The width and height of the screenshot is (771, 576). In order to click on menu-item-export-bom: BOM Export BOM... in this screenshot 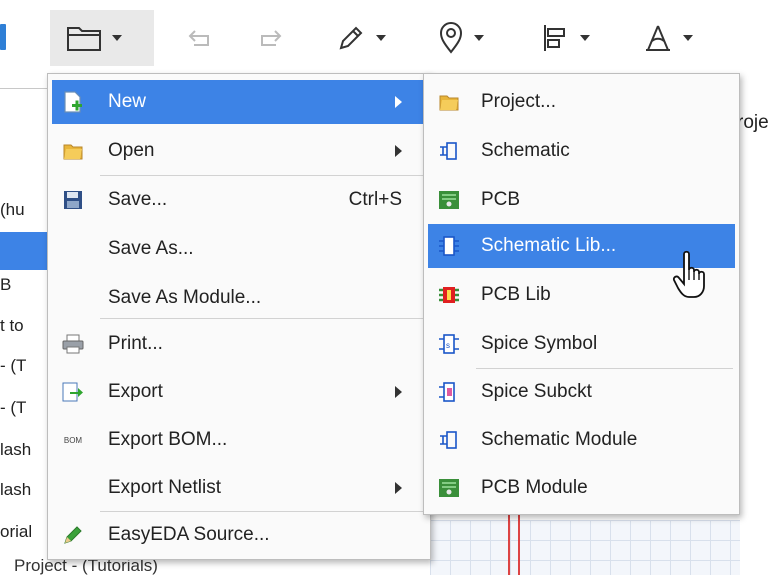, I will do `click(239, 440)`.